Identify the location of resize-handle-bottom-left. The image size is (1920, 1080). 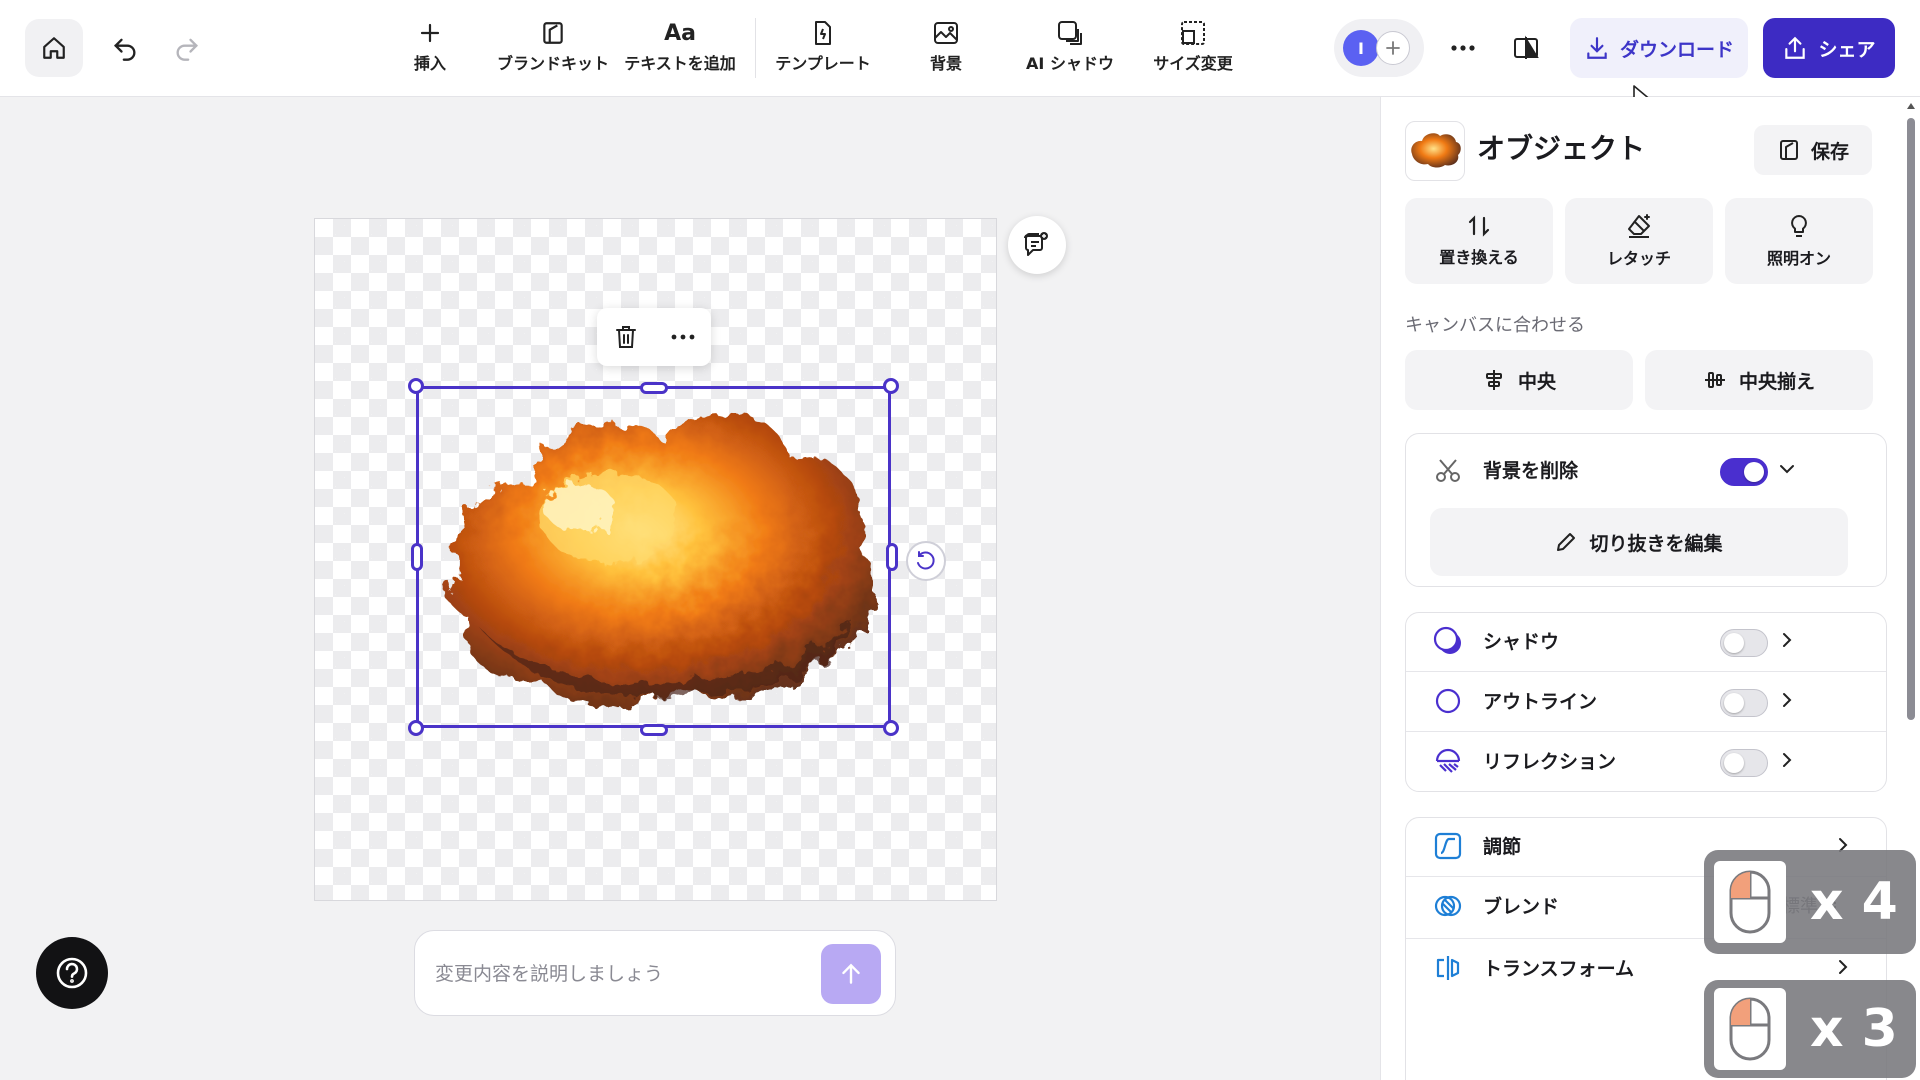
(416, 728).